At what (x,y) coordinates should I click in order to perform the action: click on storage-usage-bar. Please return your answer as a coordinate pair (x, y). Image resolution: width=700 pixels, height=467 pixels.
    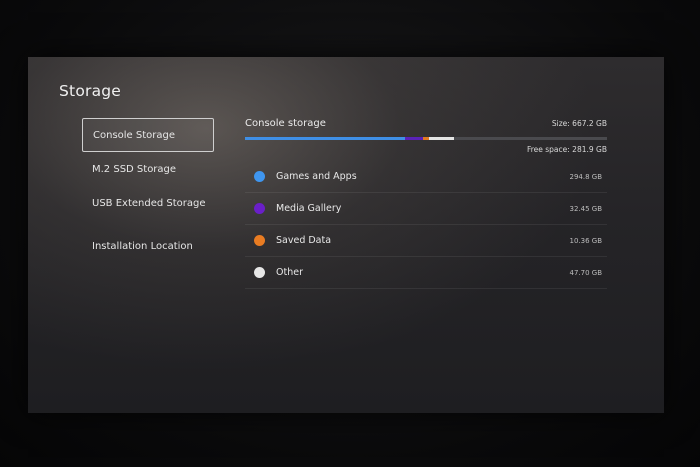
    Looking at the image, I should click on (426, 138).